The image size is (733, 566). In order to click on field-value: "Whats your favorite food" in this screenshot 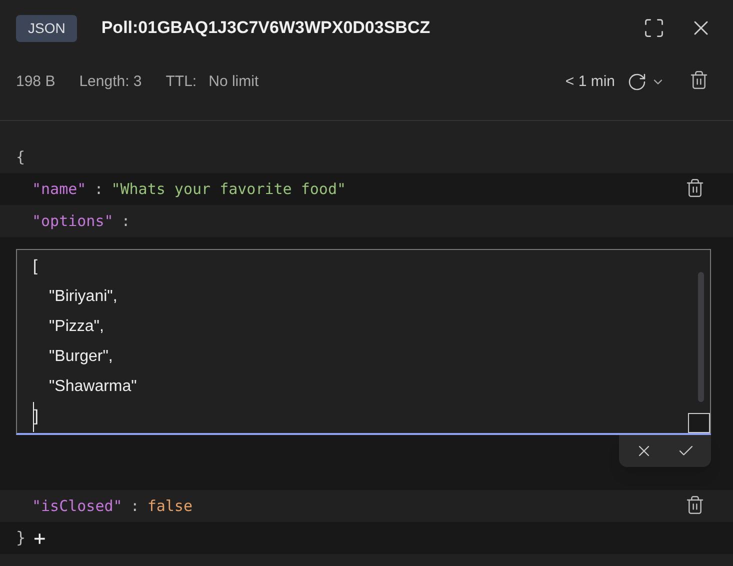, I will do `click(228, 189)`.